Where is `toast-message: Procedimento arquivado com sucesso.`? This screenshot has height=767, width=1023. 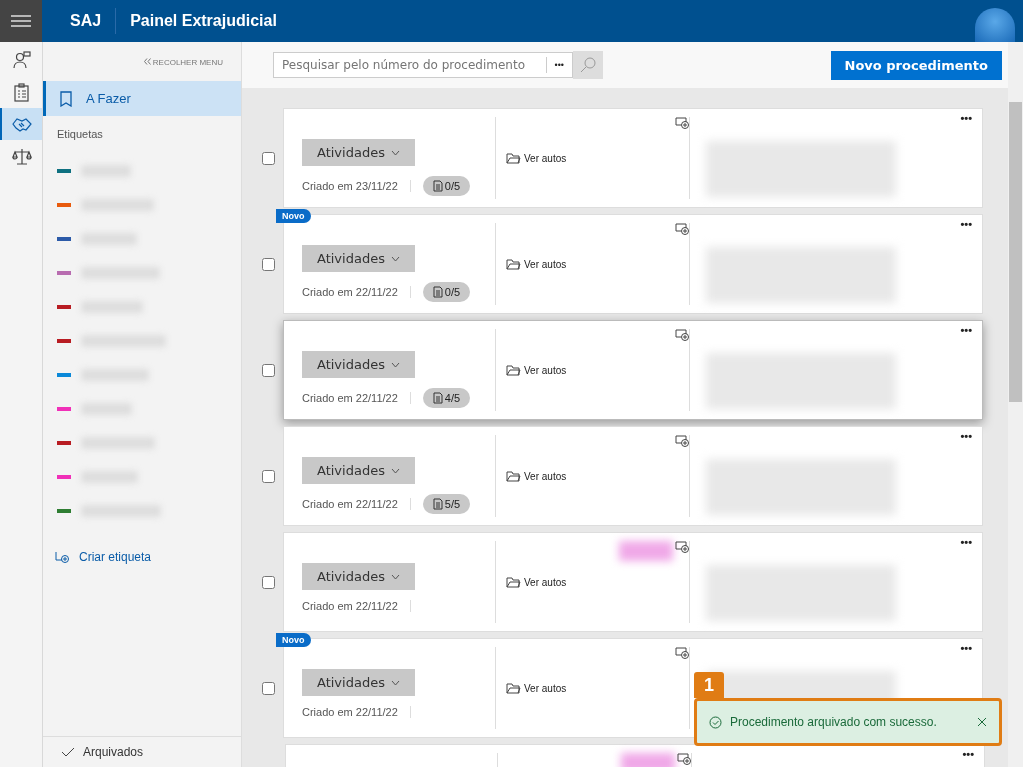
toast-message: Procedimento arquivado com sucesso. is located at coordinates (834, 722).